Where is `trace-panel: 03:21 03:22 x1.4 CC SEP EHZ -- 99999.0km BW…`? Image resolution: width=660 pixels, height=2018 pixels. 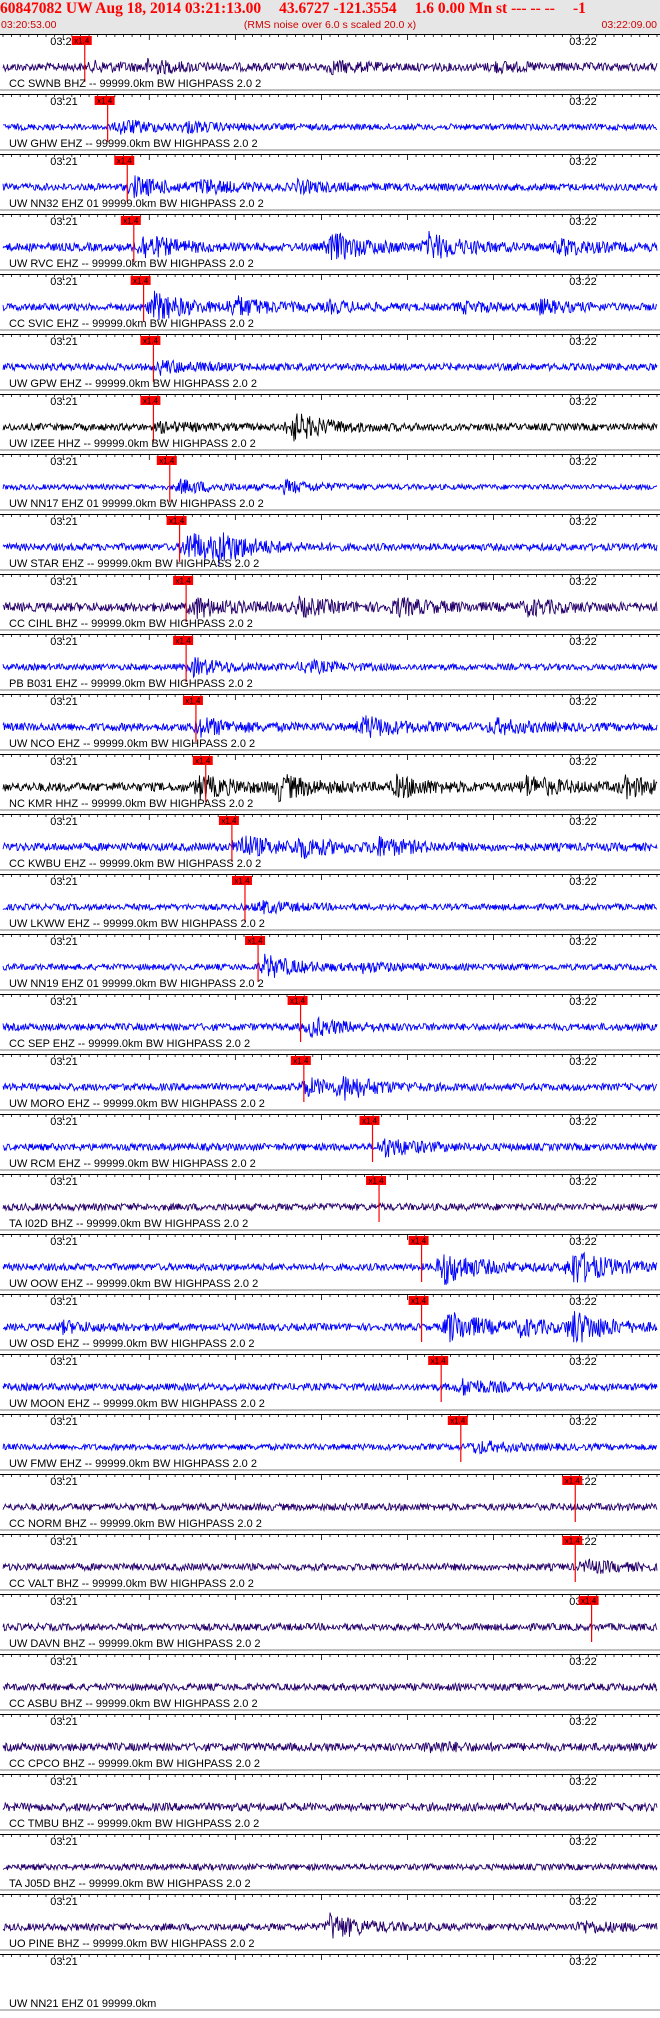
trace-panel: 03:21 03:22 x1.4 CC SEP EHZ -- 99999.0km BW… is located at coordinates (330, 1022).